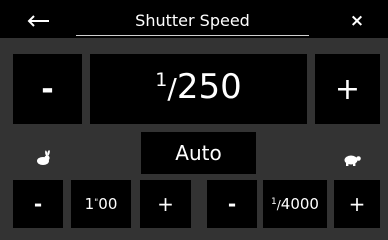 The image size is (388, 240). I want to click on max-limit-minus-button: -, so click(232, 204).